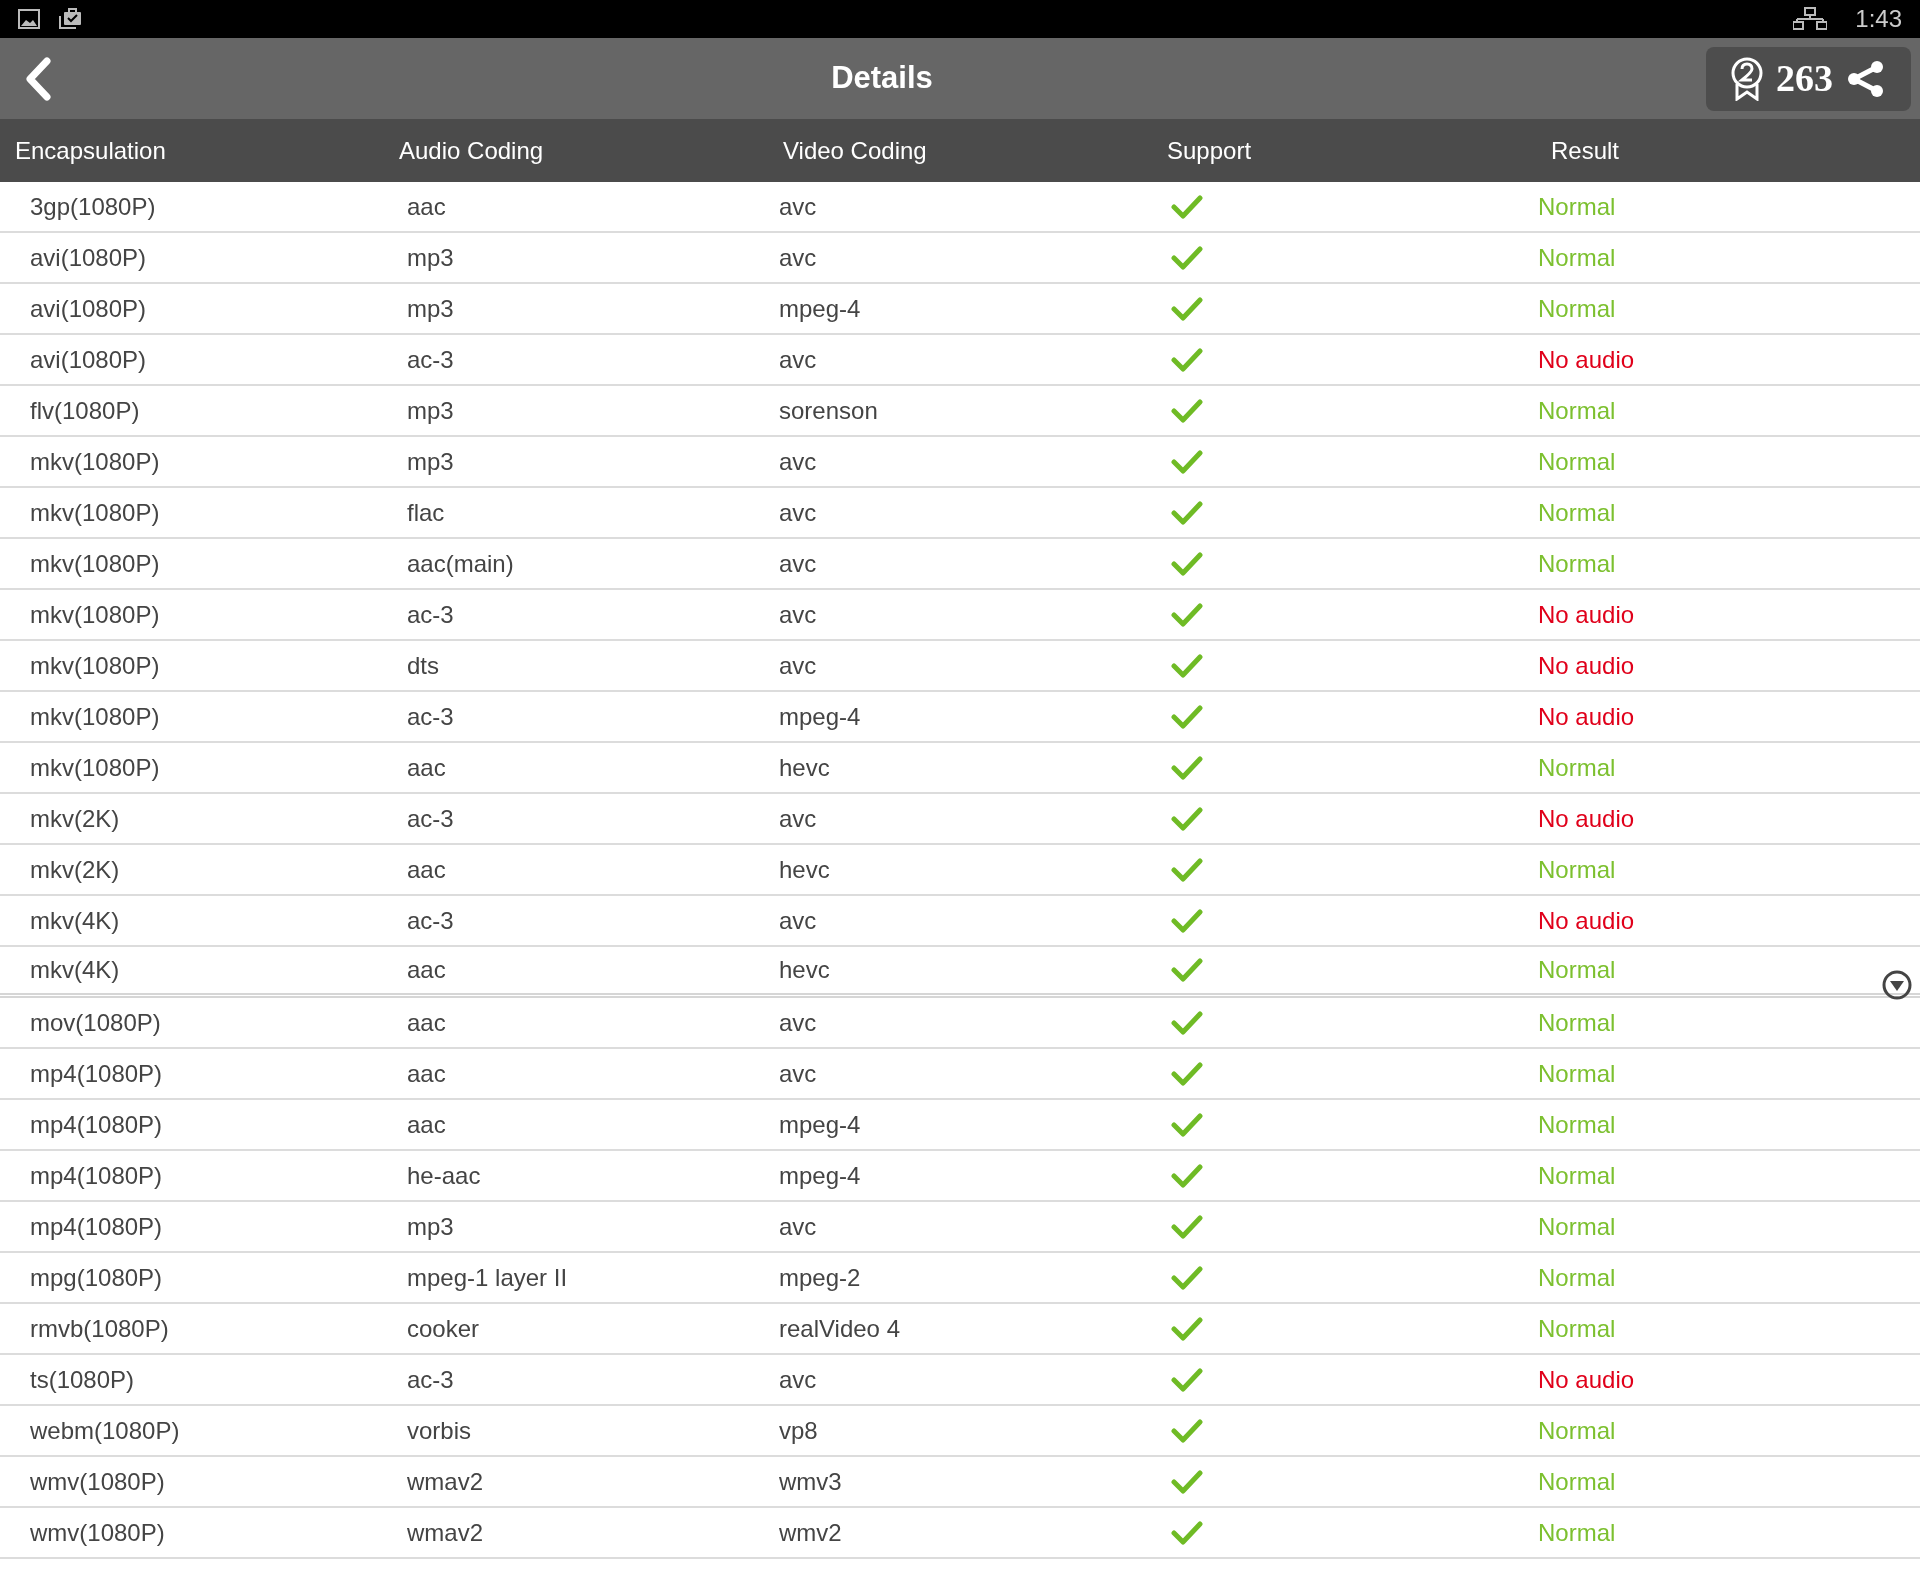 This screenshot has height=1580, width=1920. Describe the element at coordinates (820, 1277) in the screenshot. I see `table-cell: mpeg-2` at that location.